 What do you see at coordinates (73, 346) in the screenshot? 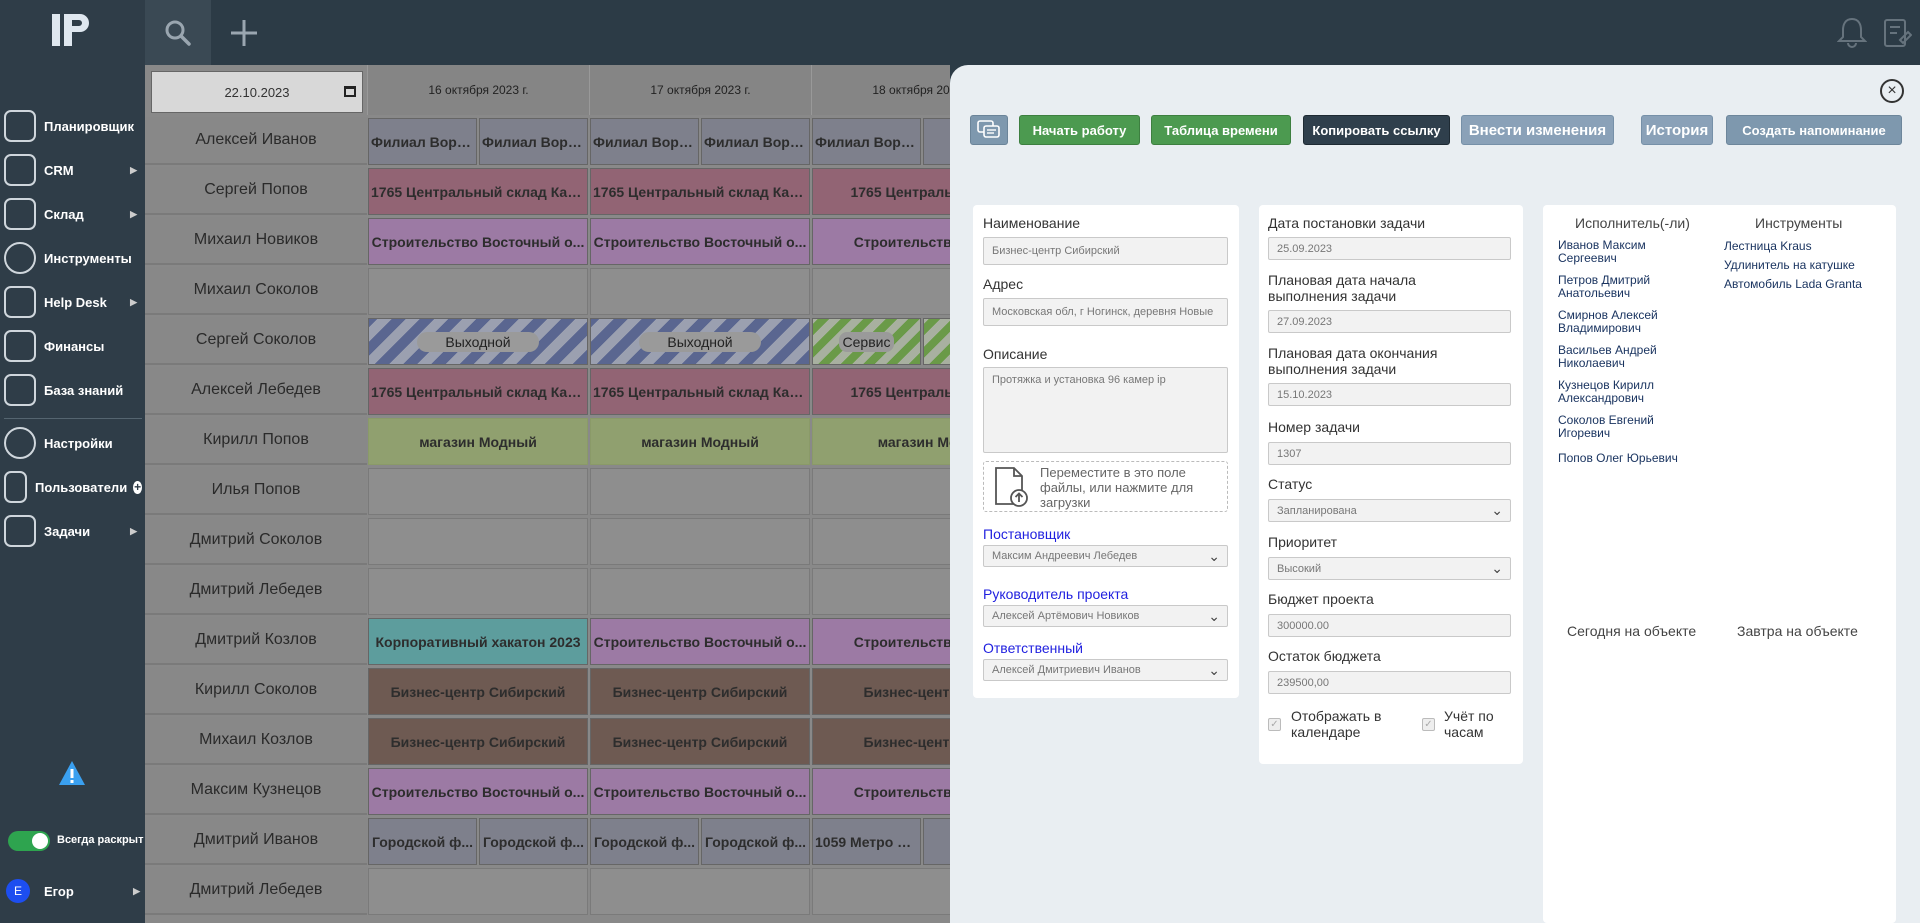
I see `sidebar-item-5: Финансы` at bounding box center [73, 346].